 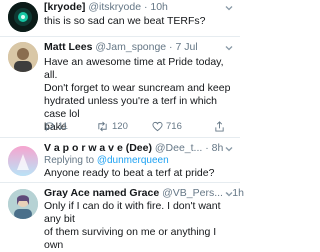 I want to click on tweet-text: this is so sad can we beat TERFs?, so click(x=125, y=21).